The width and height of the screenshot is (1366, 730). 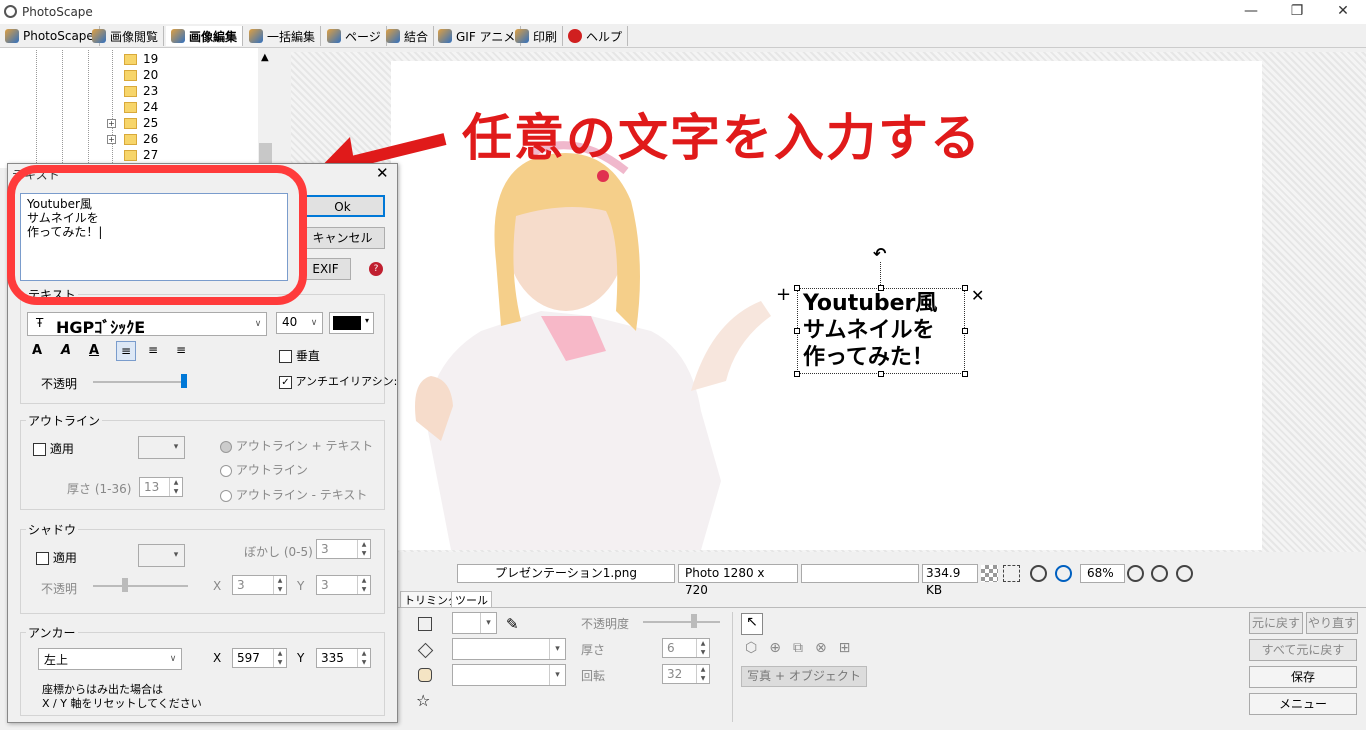 What do you see at coordinates (1184, 573) in the screenshot?
I see `info-icon` at bounding box center [1184, 573].